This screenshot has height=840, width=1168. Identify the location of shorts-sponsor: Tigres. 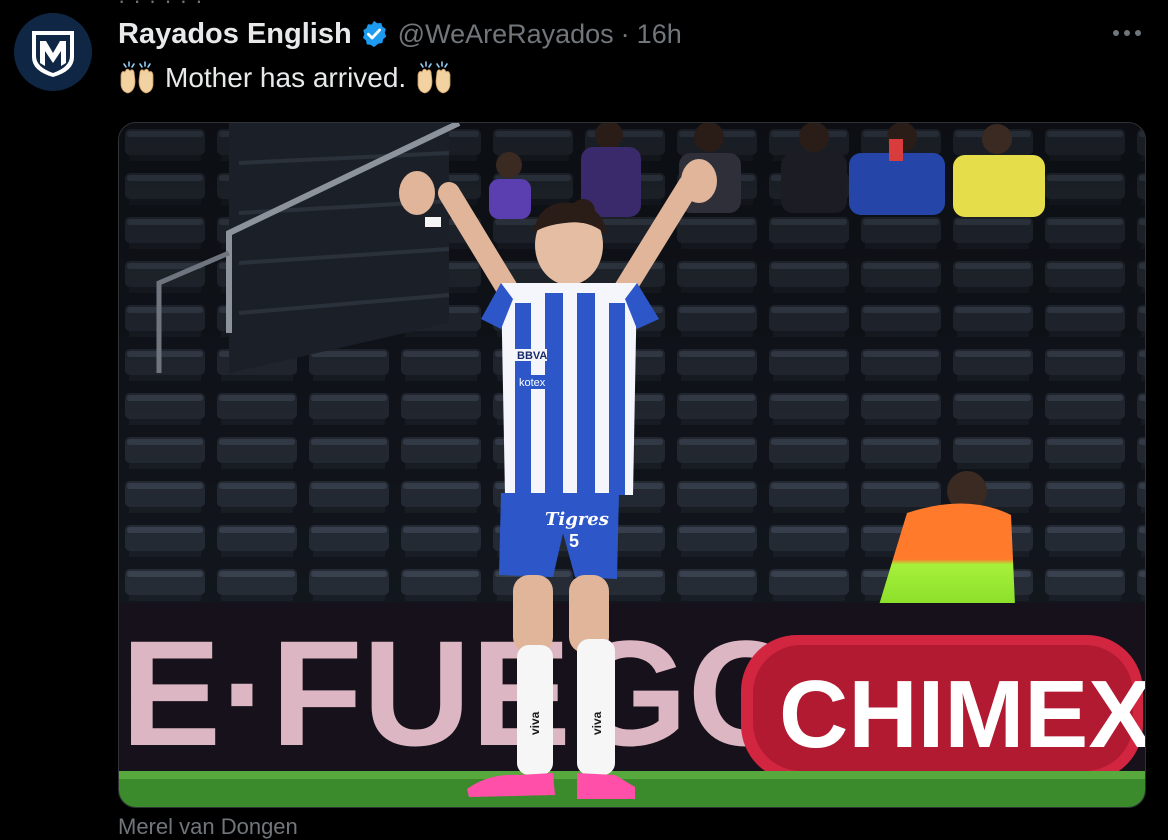
(577, 519).